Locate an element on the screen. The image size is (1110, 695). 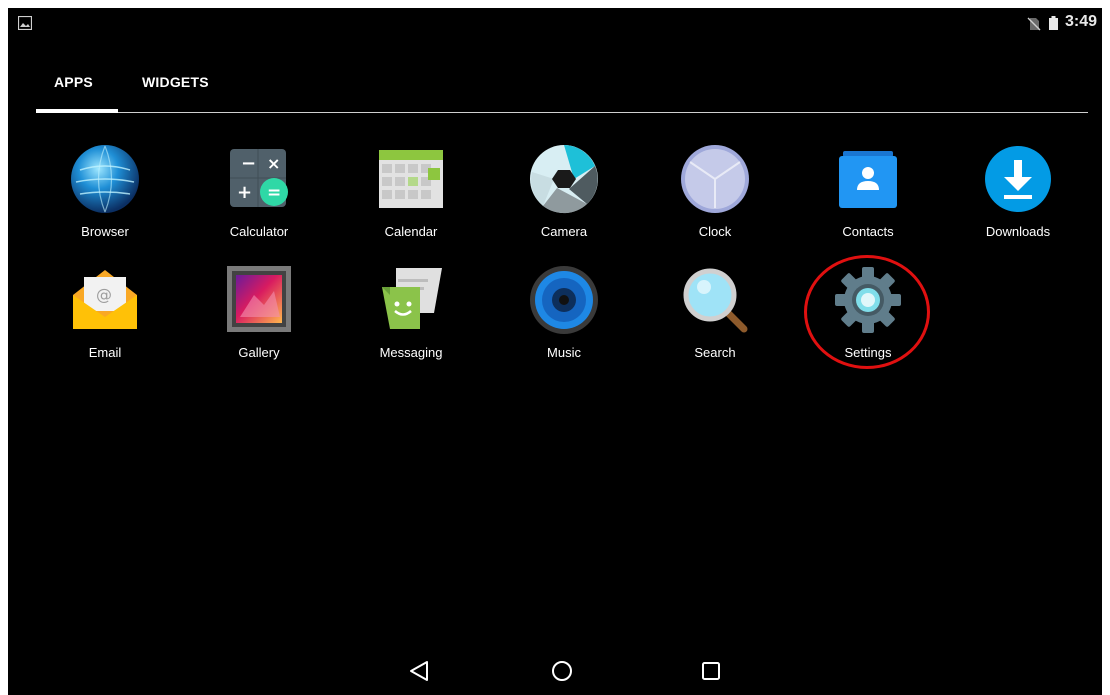
clock-icon is located at coordinates (715, 179).